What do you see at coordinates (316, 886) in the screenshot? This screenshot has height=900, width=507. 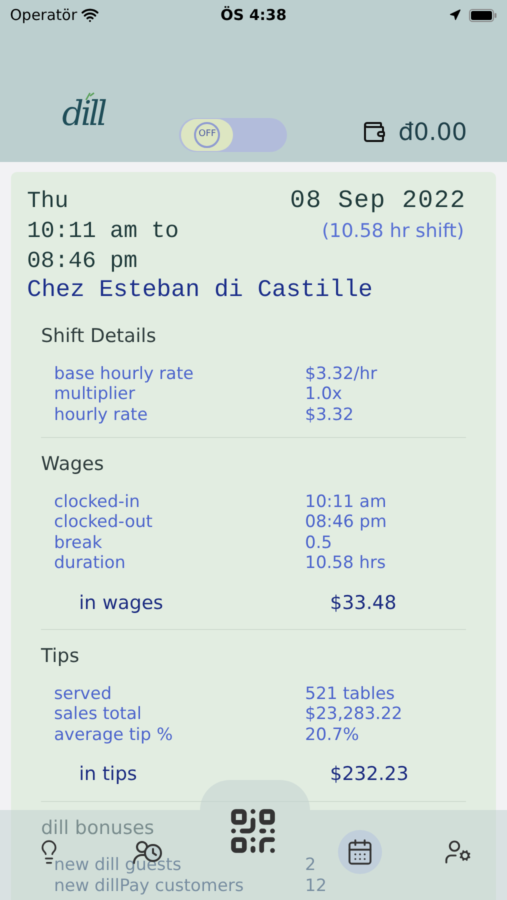 I see `detail-value: 12` at bounding box center [316, 886].